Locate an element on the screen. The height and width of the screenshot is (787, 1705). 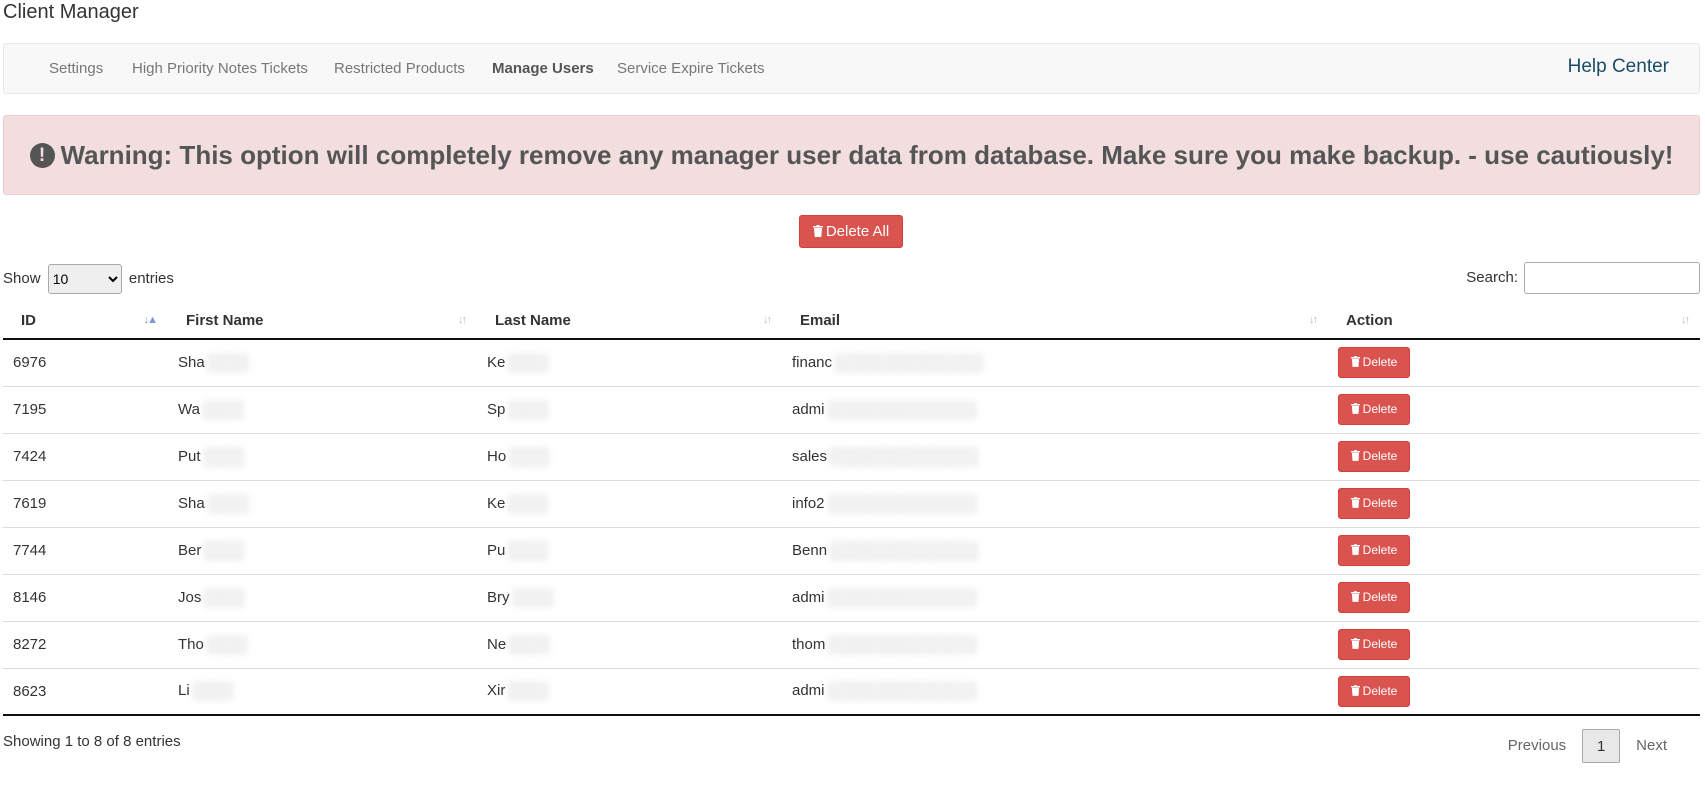
cell-id: 7619 is located at coordinates (85, 504).